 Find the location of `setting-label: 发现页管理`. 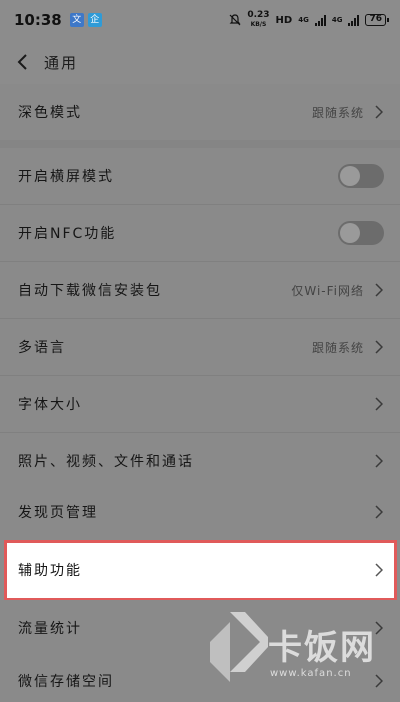

setting-label: 发现页管理 is located at coordinates (58, 513).